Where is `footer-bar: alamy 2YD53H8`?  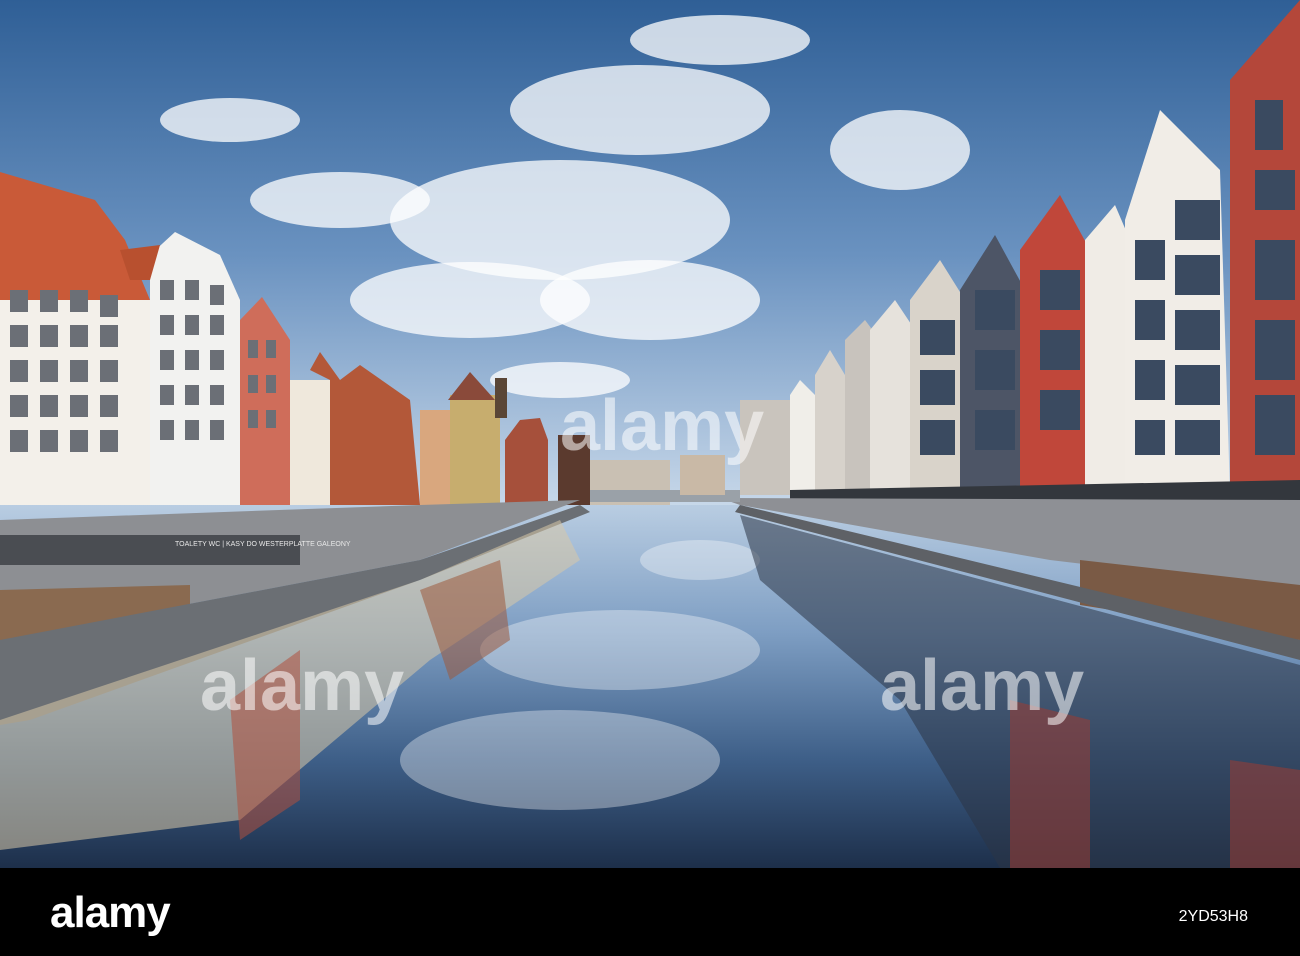
footer-bar: alamy 2YD53H8 is located at coordinates (650, 912).